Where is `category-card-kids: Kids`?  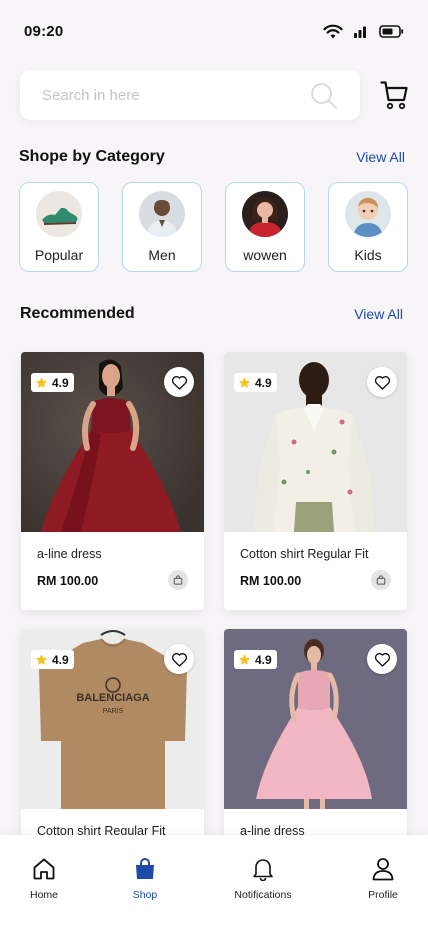
category-card-kids: Kids is located at coordinates (368, 227).